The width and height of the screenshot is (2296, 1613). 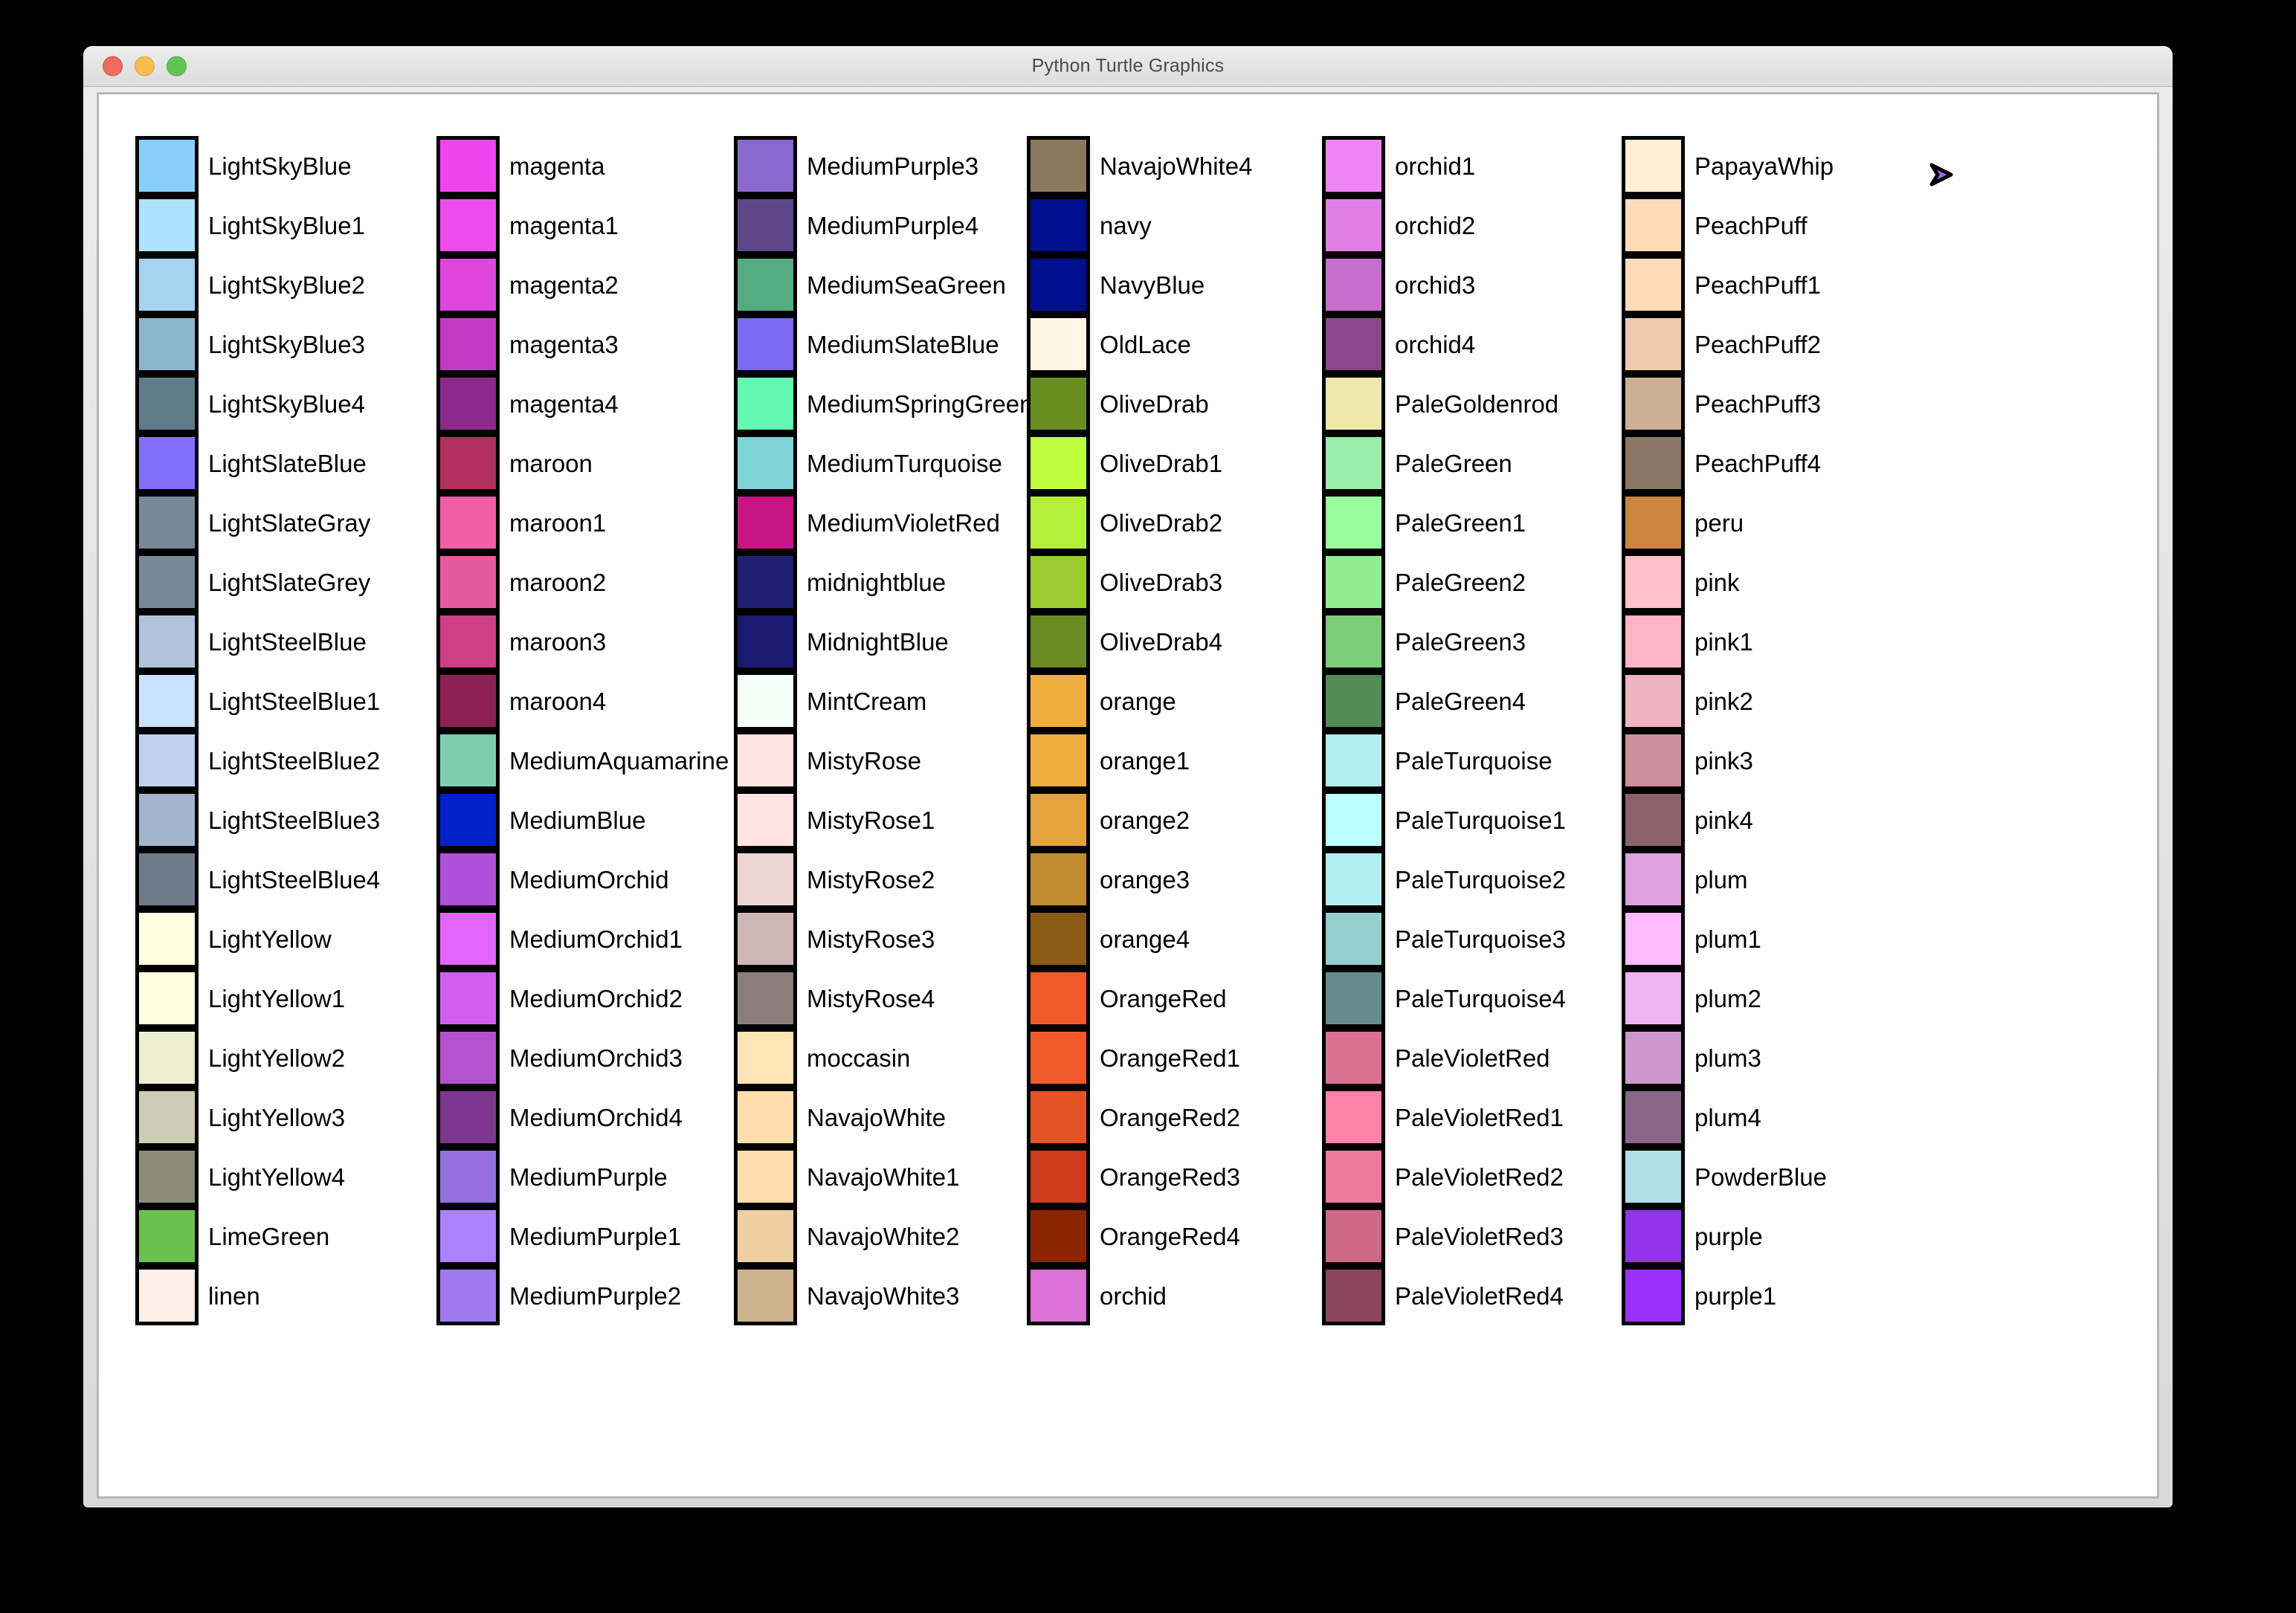 I want to click on color-entry: NavajoWhite3, so click(x=846, y=1295).